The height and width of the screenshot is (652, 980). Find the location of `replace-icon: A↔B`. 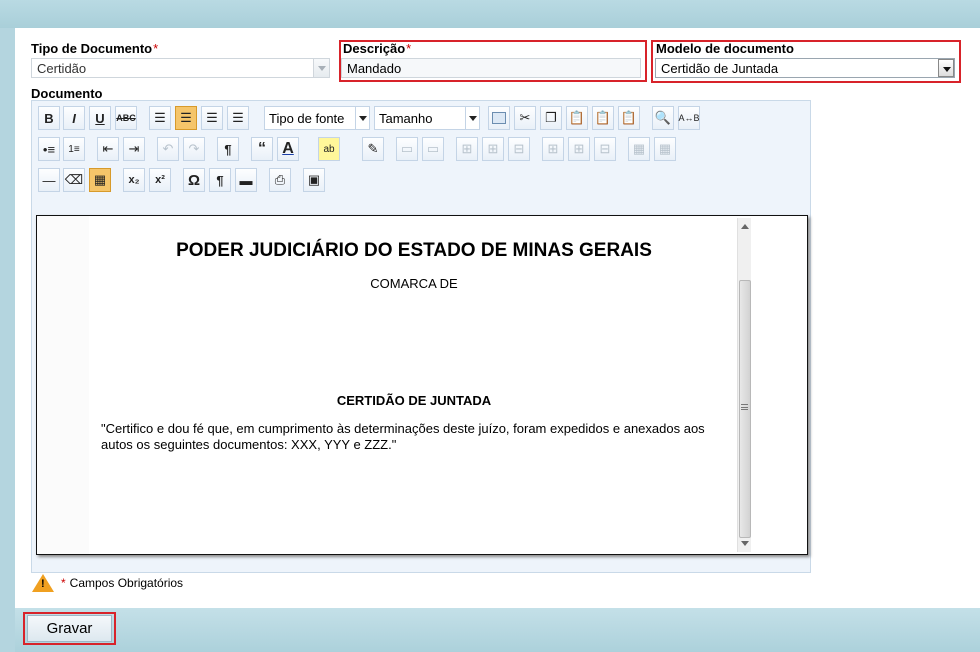

replace-icon: A↔B is located at coordinates (689, 118).